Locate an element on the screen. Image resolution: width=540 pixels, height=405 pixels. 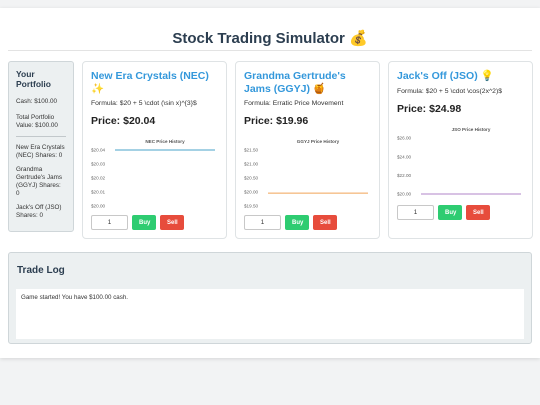
y-tick-label: $26.00 is located at coordinates (404, 138).